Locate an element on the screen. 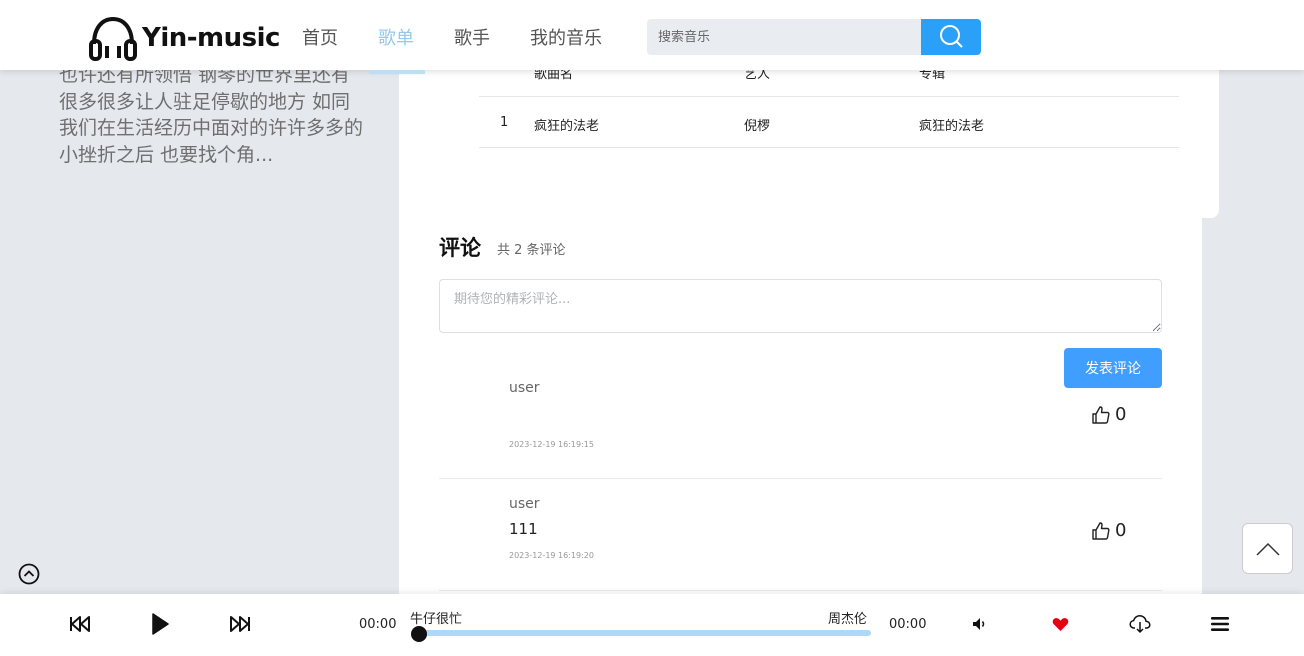  now-playing-artist: 周杰伦 is located at coordinates (848, 619).